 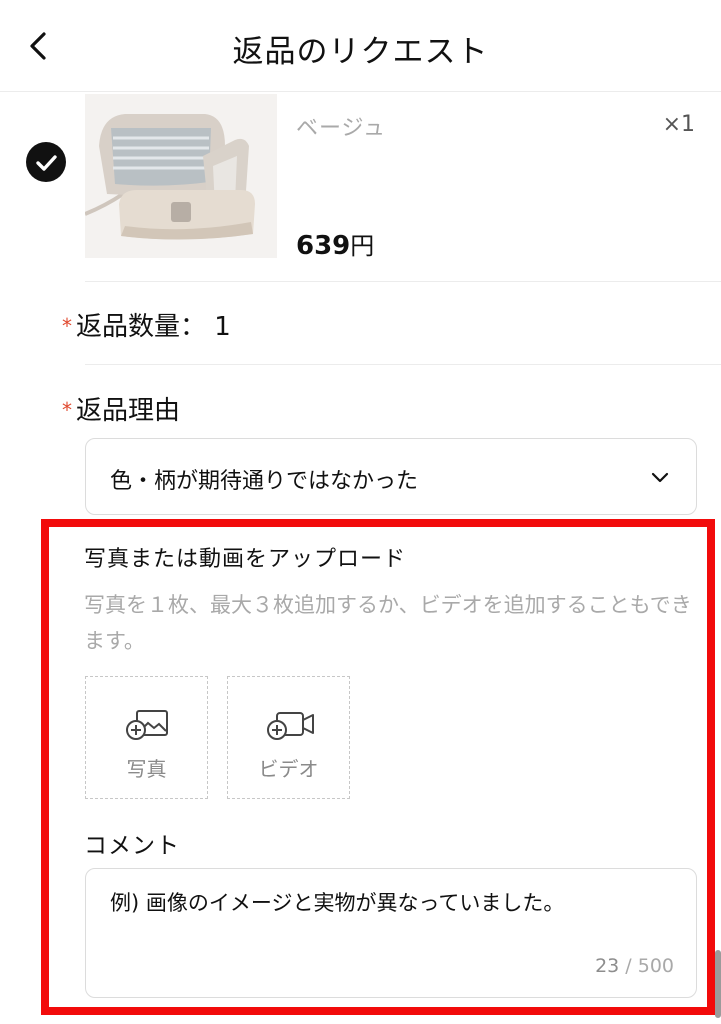 I want to click on return-reason-row: * 返品理由, so click(x=121, y=408).